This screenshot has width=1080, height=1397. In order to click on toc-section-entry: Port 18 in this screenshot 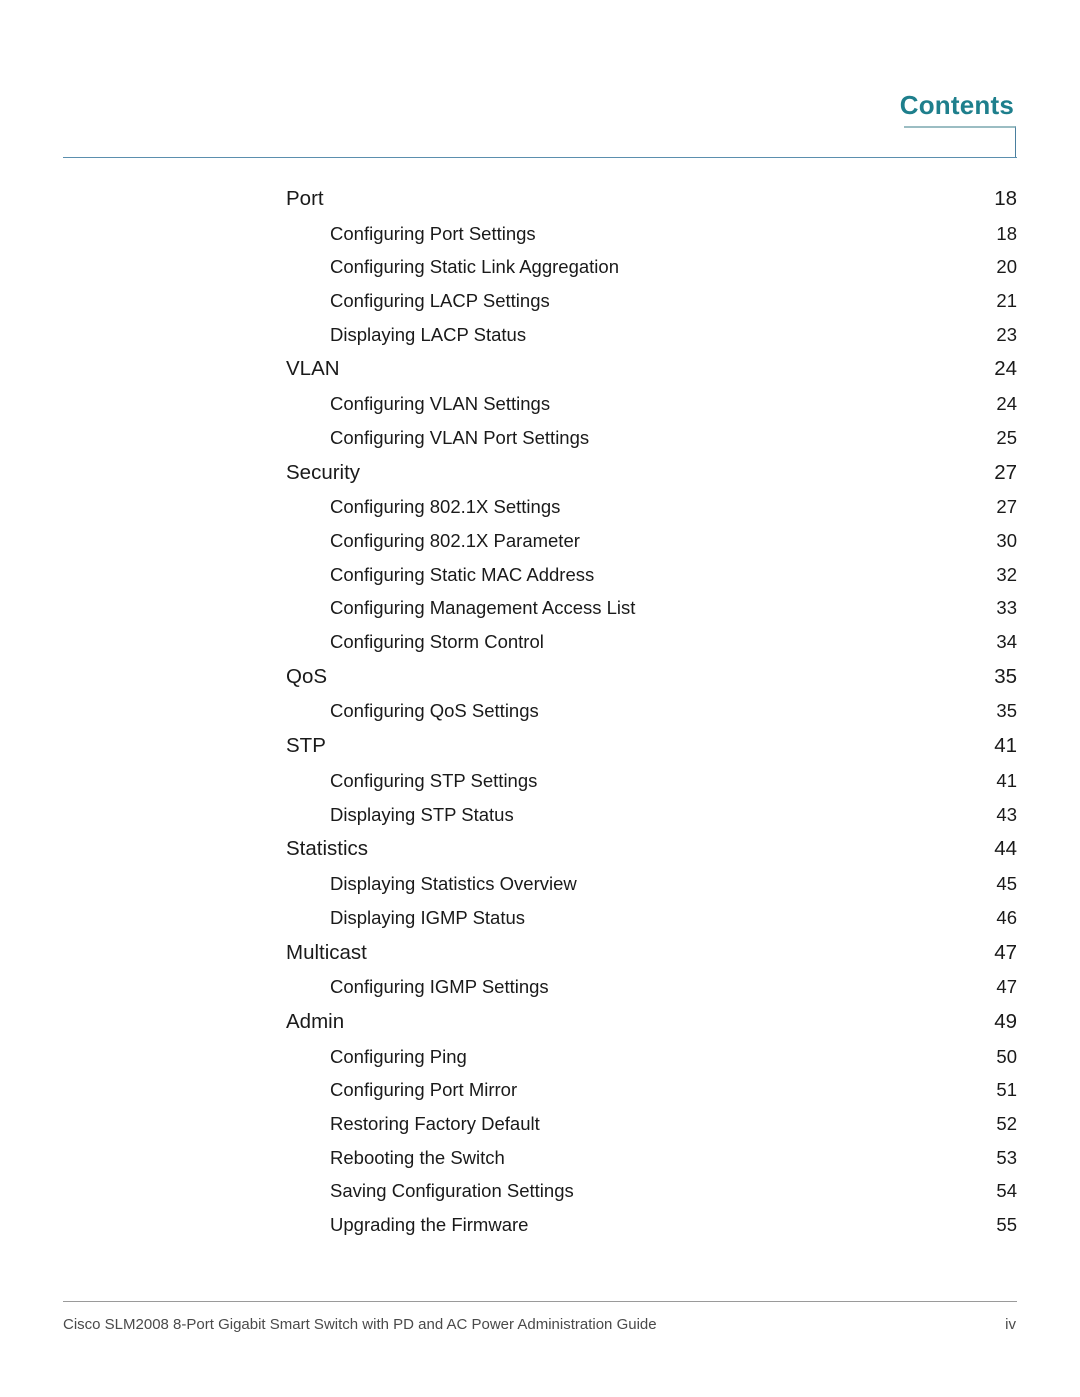, I will do `click(651, 199)`.